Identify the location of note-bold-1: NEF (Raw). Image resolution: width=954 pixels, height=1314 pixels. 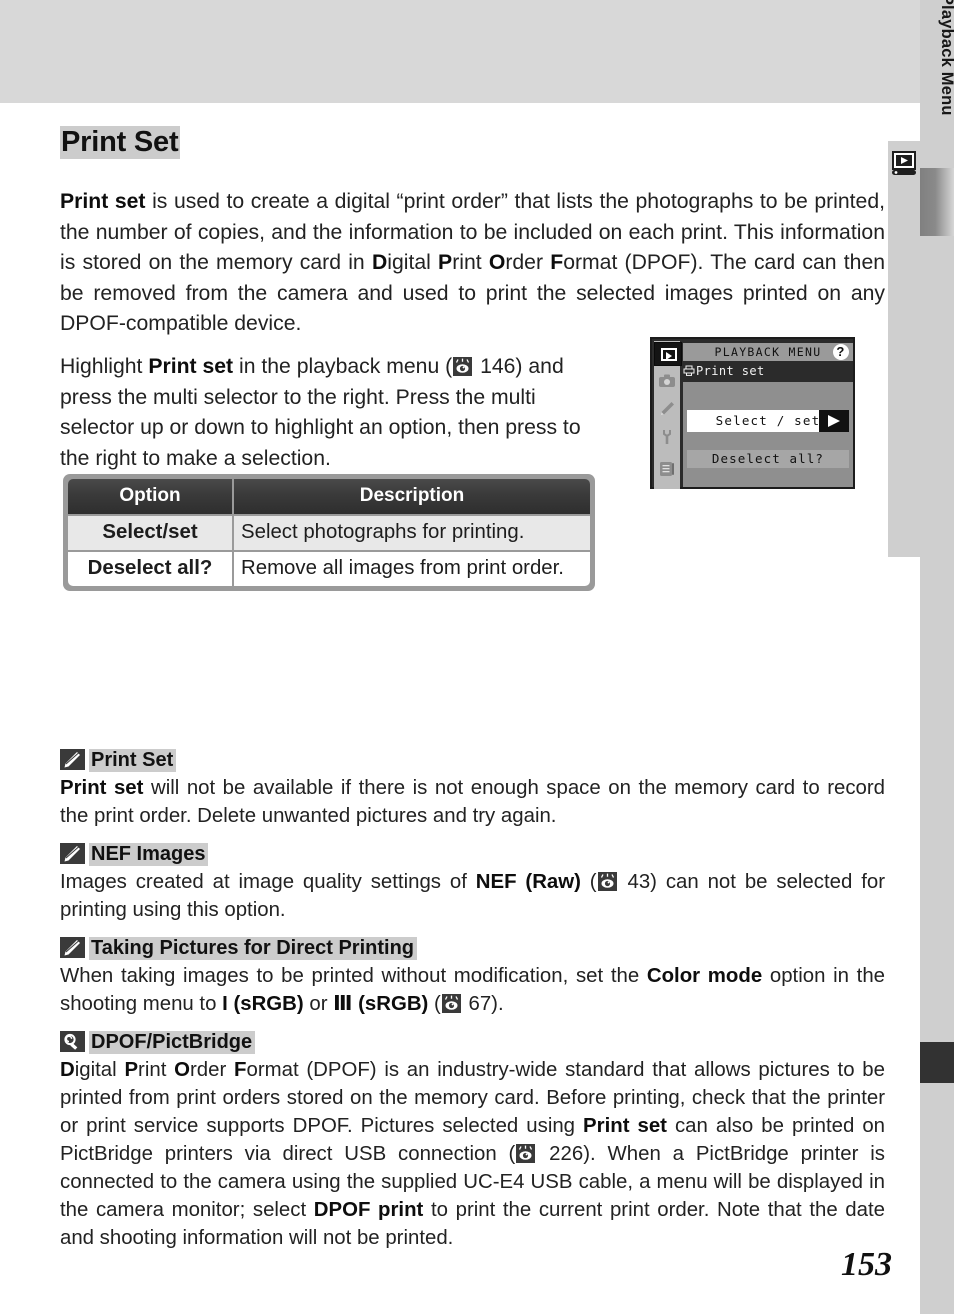
(528, 882).